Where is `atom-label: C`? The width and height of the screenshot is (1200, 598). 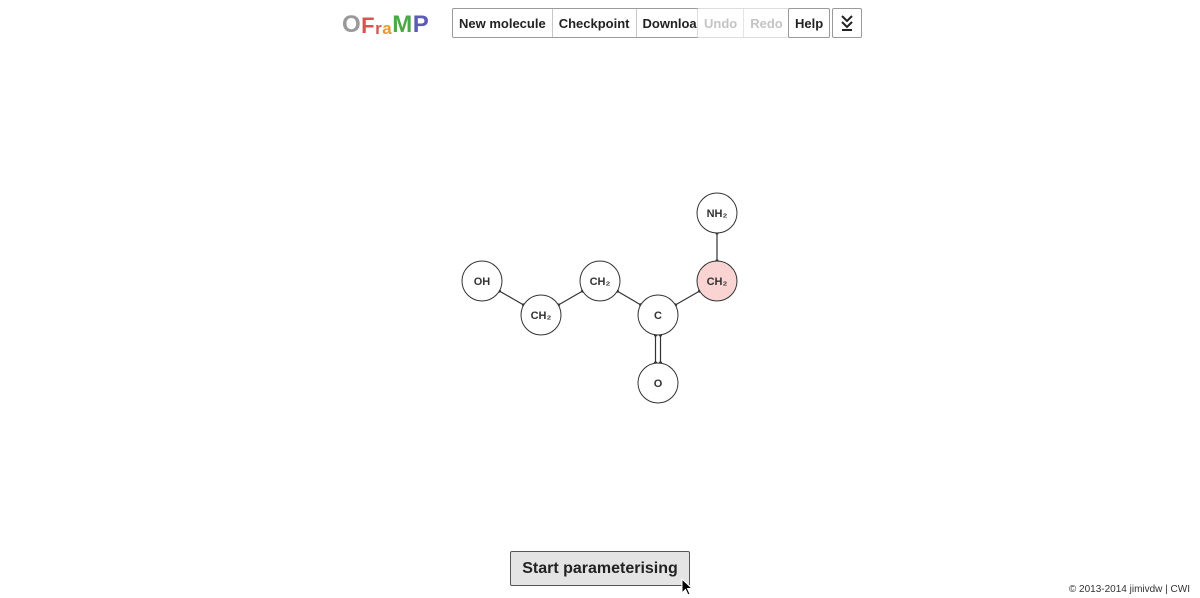
atom-label: C is located at coordinates (658, 316).